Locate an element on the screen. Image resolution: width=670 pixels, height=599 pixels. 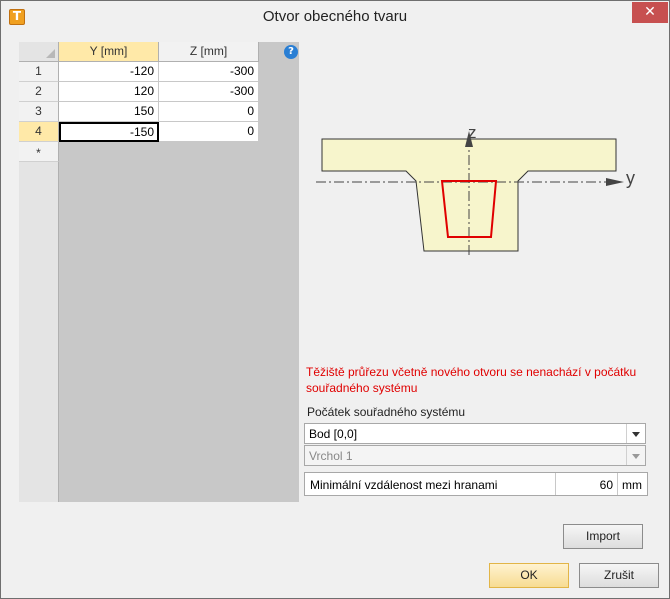
min-distance-row: Minimální vzdálenost mezi hranami 60 mm is located at coordinates (476, 484).